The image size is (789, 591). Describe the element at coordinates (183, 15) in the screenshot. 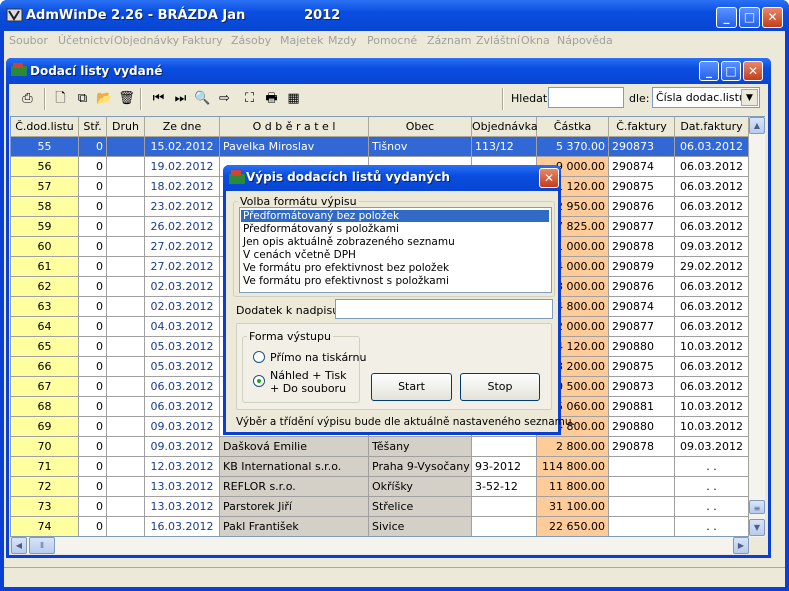

I see `app-title: AdmWinDe 2.26 - BRÁZDA Jan 2012` at that location.